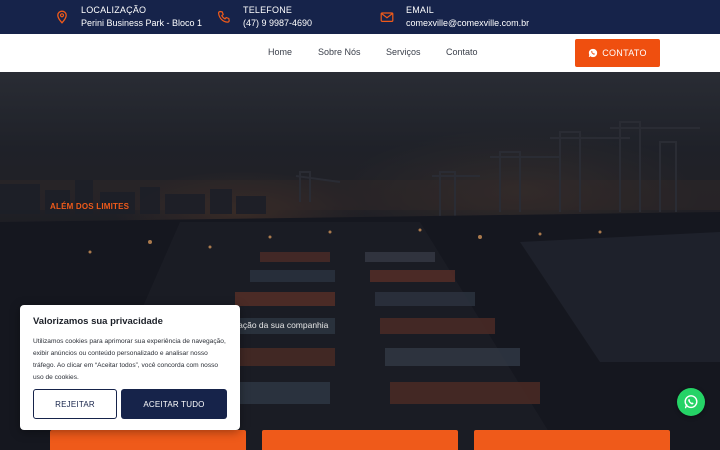 The height and width of the screenshot is (450, 720). What do you see at coordinates (467, 23) in the screenshot?
I see `email-value: comexville@comexville.com.br` at bounding box center [467, 23].